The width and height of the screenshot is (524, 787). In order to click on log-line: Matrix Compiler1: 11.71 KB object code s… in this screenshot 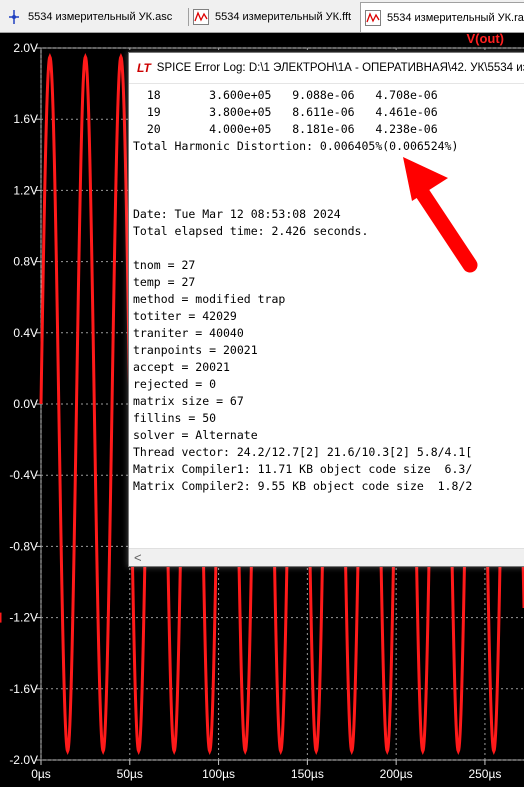, I will do `click(303, 469)`.